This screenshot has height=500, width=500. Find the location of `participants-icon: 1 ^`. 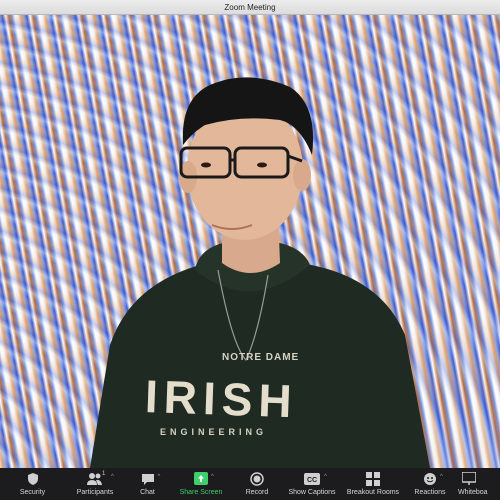

participants-icon: 1 ^ is located at coordinates (100, 478).